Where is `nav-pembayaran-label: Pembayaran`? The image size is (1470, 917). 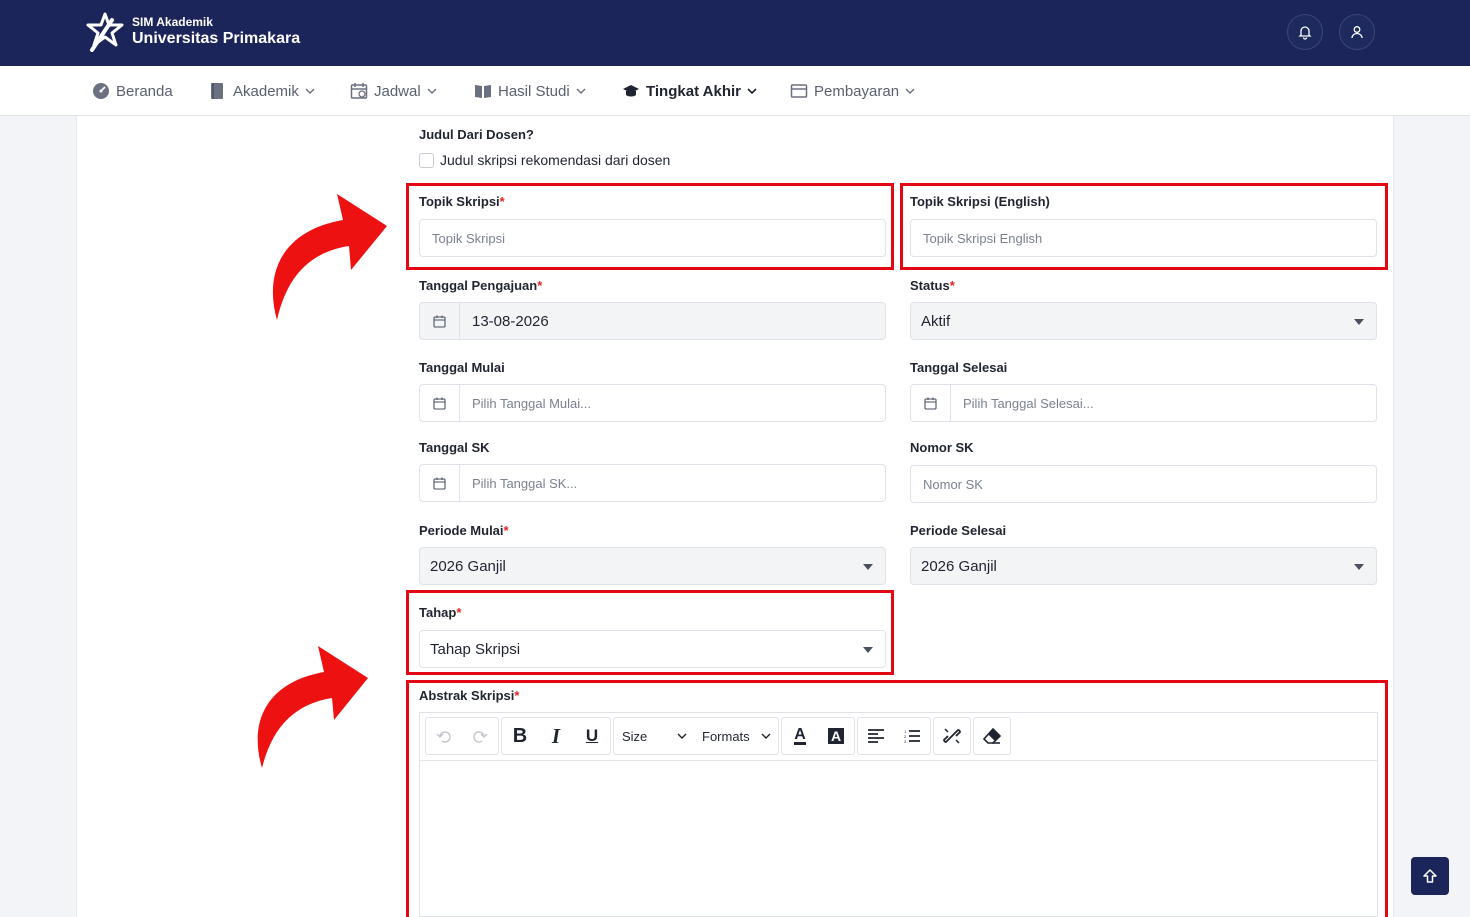 nav-pembayaran-label: Pembayaran is located at coordinates (857, 91).